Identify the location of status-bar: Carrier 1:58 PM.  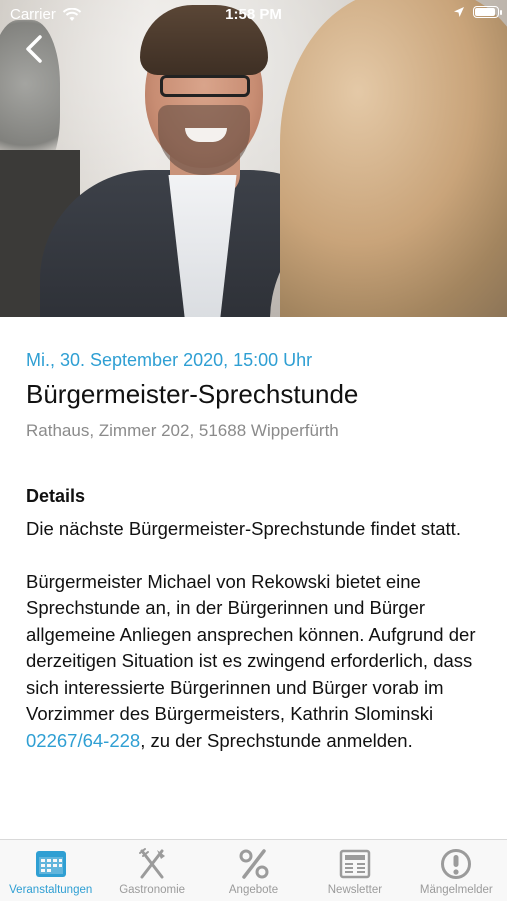
(253, 15).